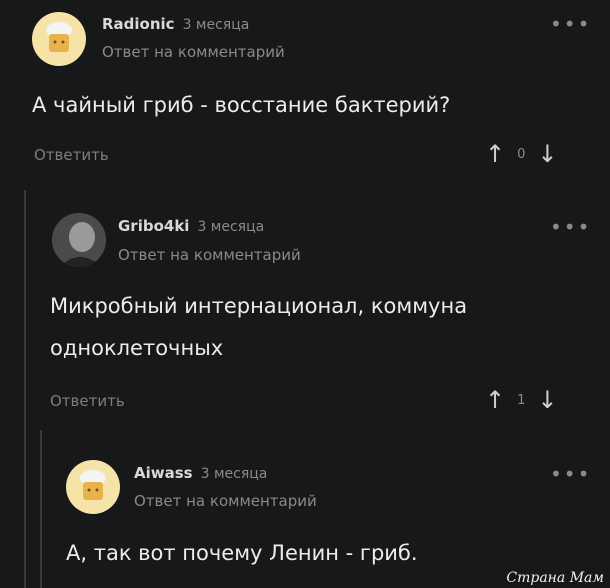  Describe the element at coordinates (555, 578) in the screenshot. I see `watermark: Страна Мам` at that location.